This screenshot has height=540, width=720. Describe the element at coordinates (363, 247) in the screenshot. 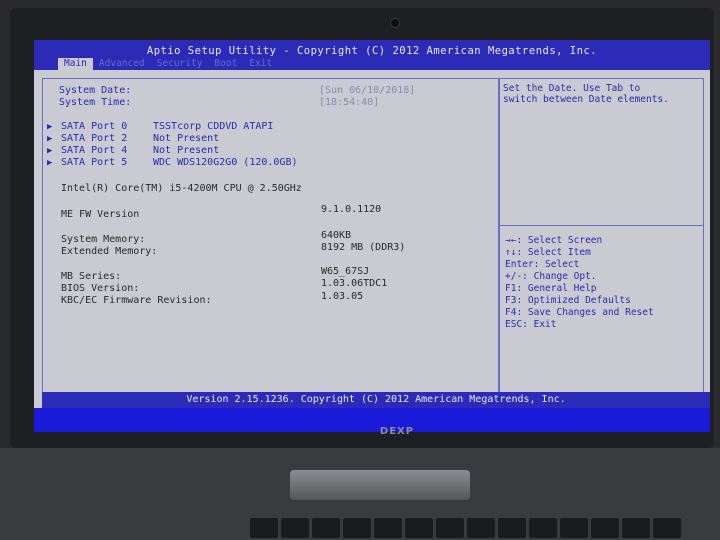

I see `extended-memory-value: 8192 MB (DDR3)` at that location.